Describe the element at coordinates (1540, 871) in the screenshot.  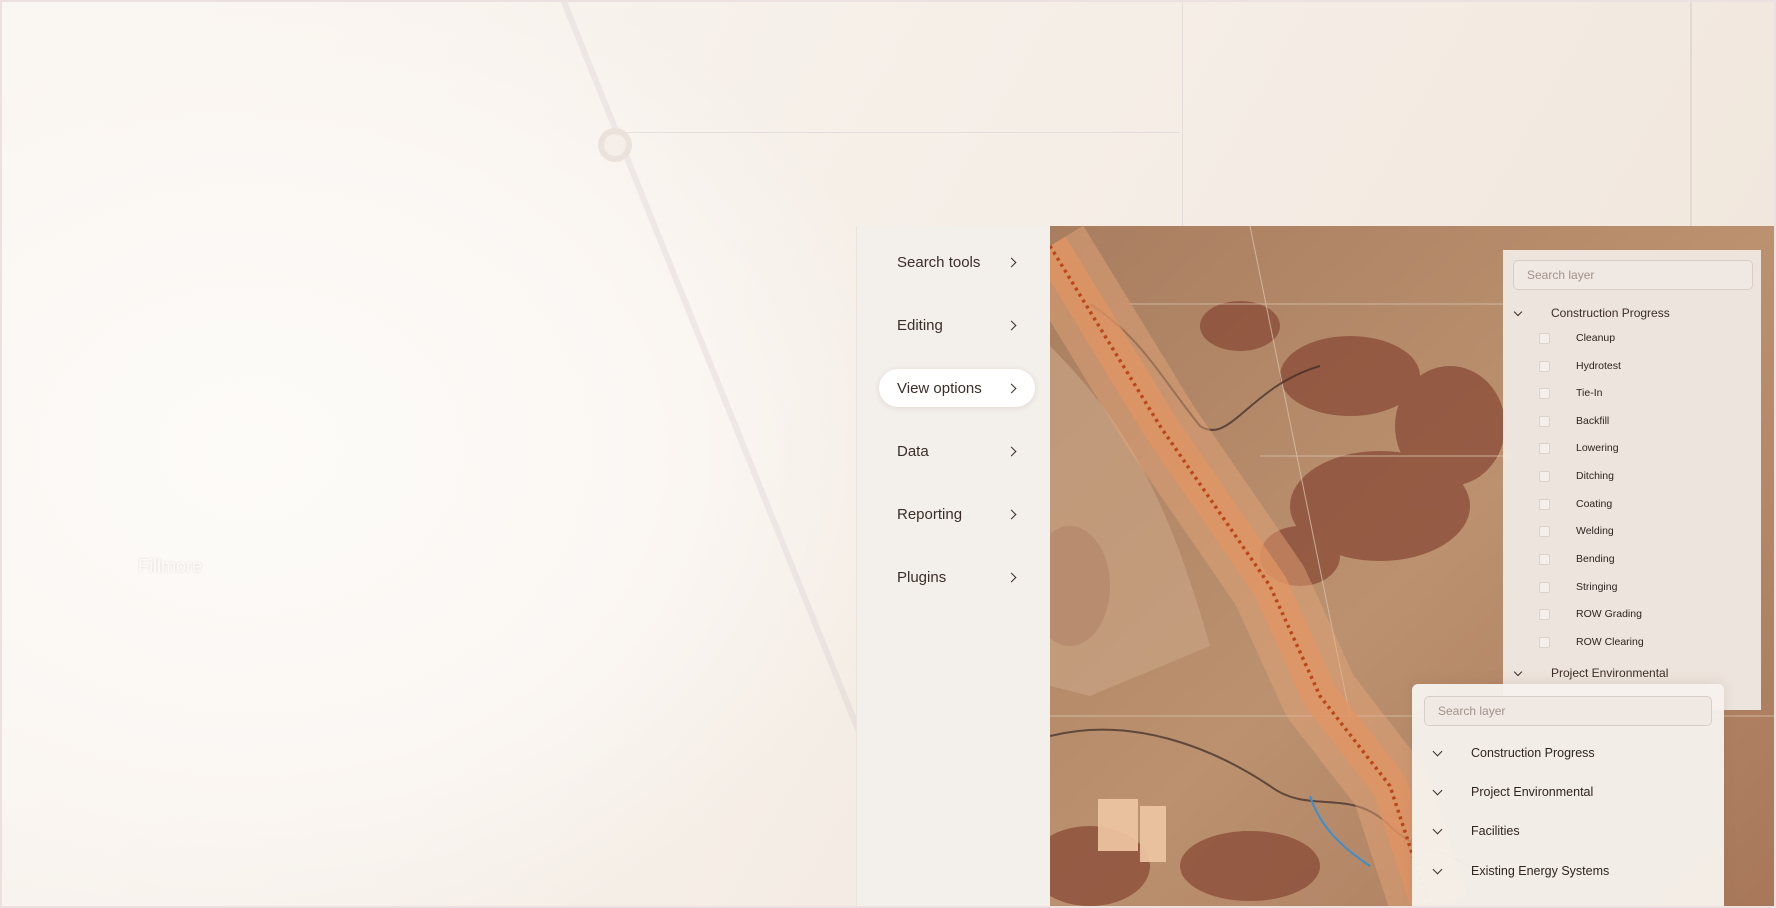
I see `popup-group-label: Existing Energy Systems` at that location.